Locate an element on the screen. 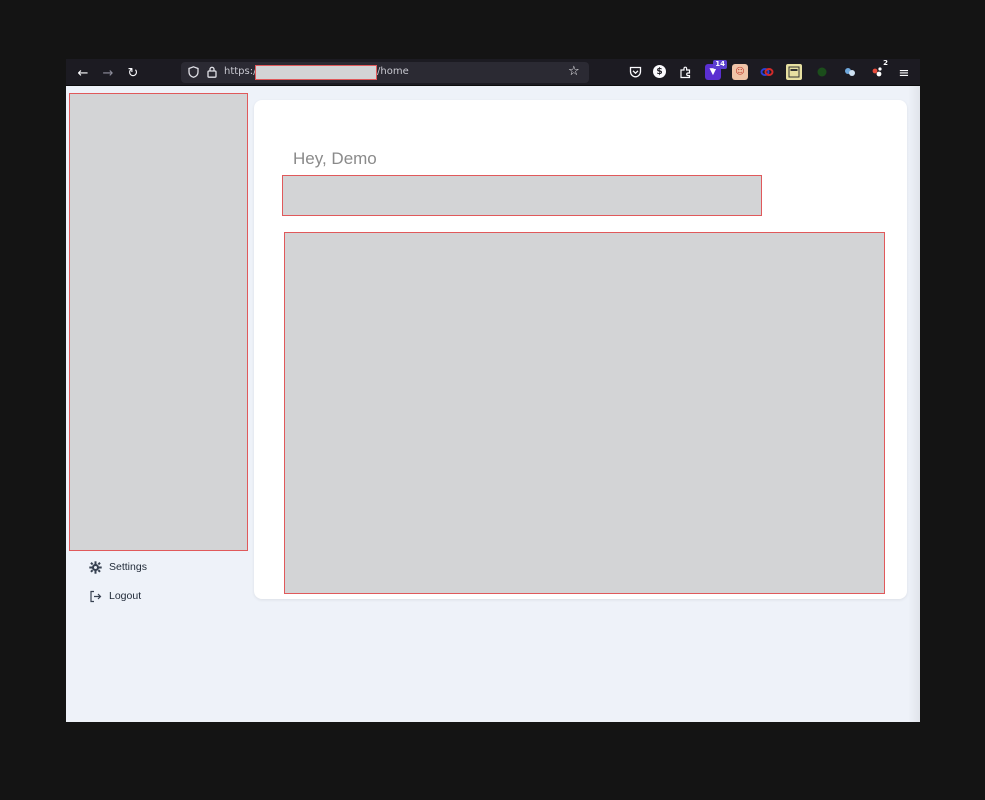 The height and width of the screenshot is (800, 985). url-redaction is located at coordinates (316, 72).